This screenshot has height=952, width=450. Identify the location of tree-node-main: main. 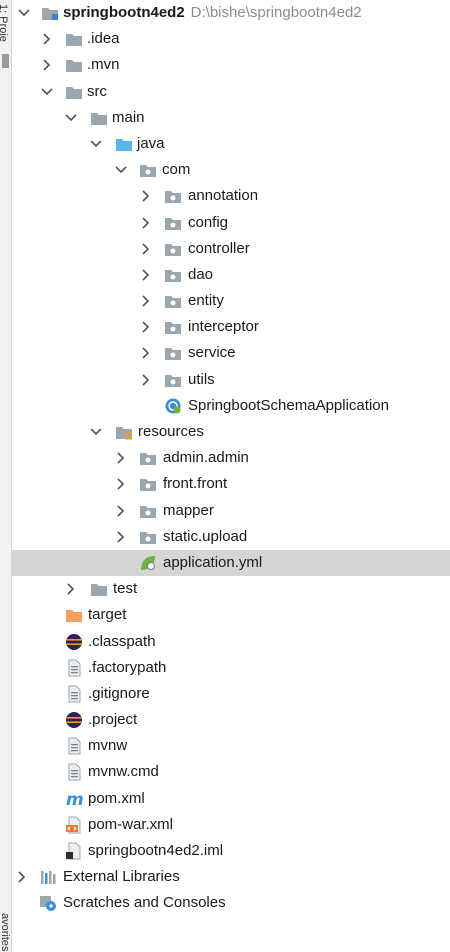
(231, 118).